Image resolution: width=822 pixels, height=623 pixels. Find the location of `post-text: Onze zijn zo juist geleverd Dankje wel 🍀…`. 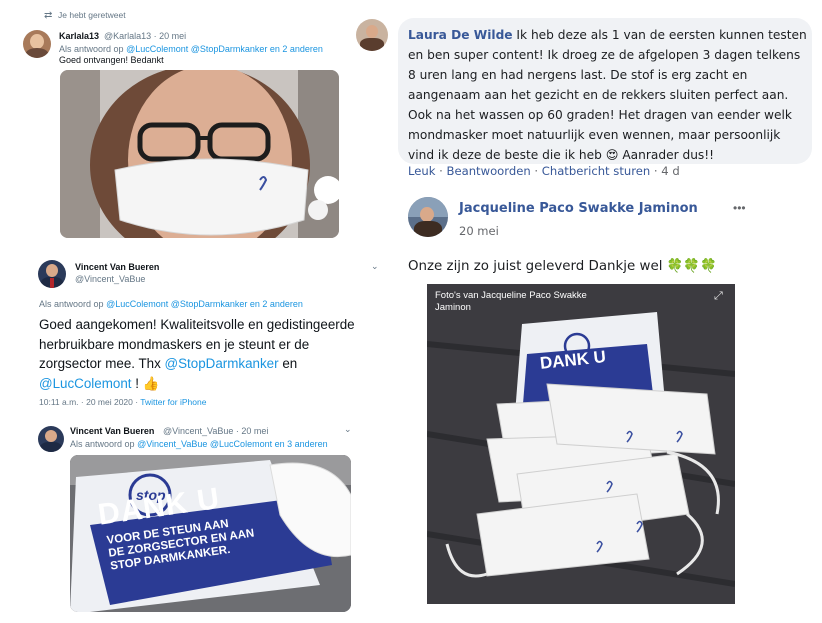

post-text: Onze zijn zo juist geleverd Dankje wel 🍀… is located at coordinates (562, 266).